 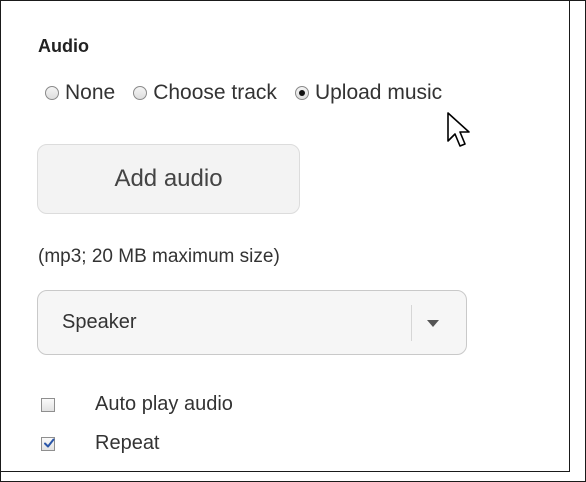 What do you see at coordinates (164, 404) in the screenshot?
I see `checkbox-label: Auto play audio` at bounding box center [164, 404].